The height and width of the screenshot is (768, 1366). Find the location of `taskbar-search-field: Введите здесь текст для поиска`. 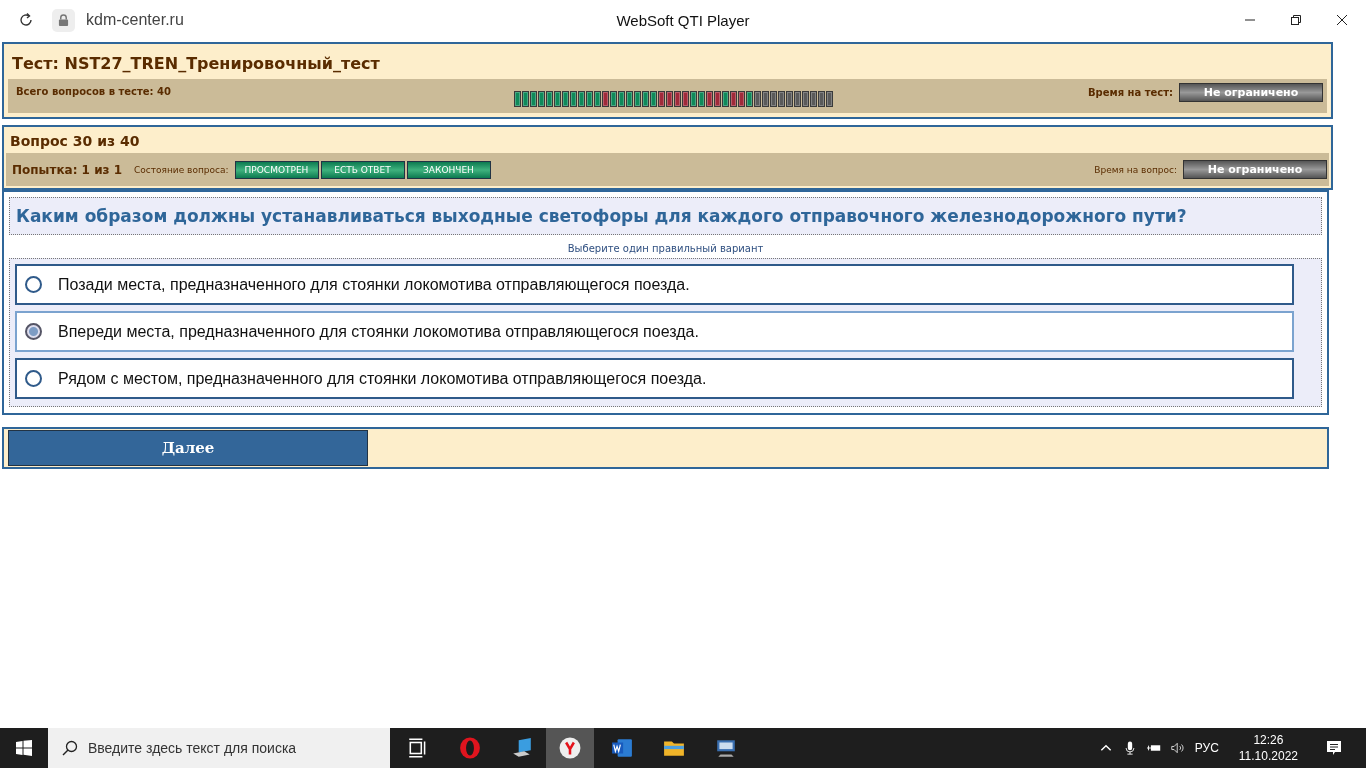

taskbar-search-field: Введите здесь текст для поиска is located at coordinates (219, 748).